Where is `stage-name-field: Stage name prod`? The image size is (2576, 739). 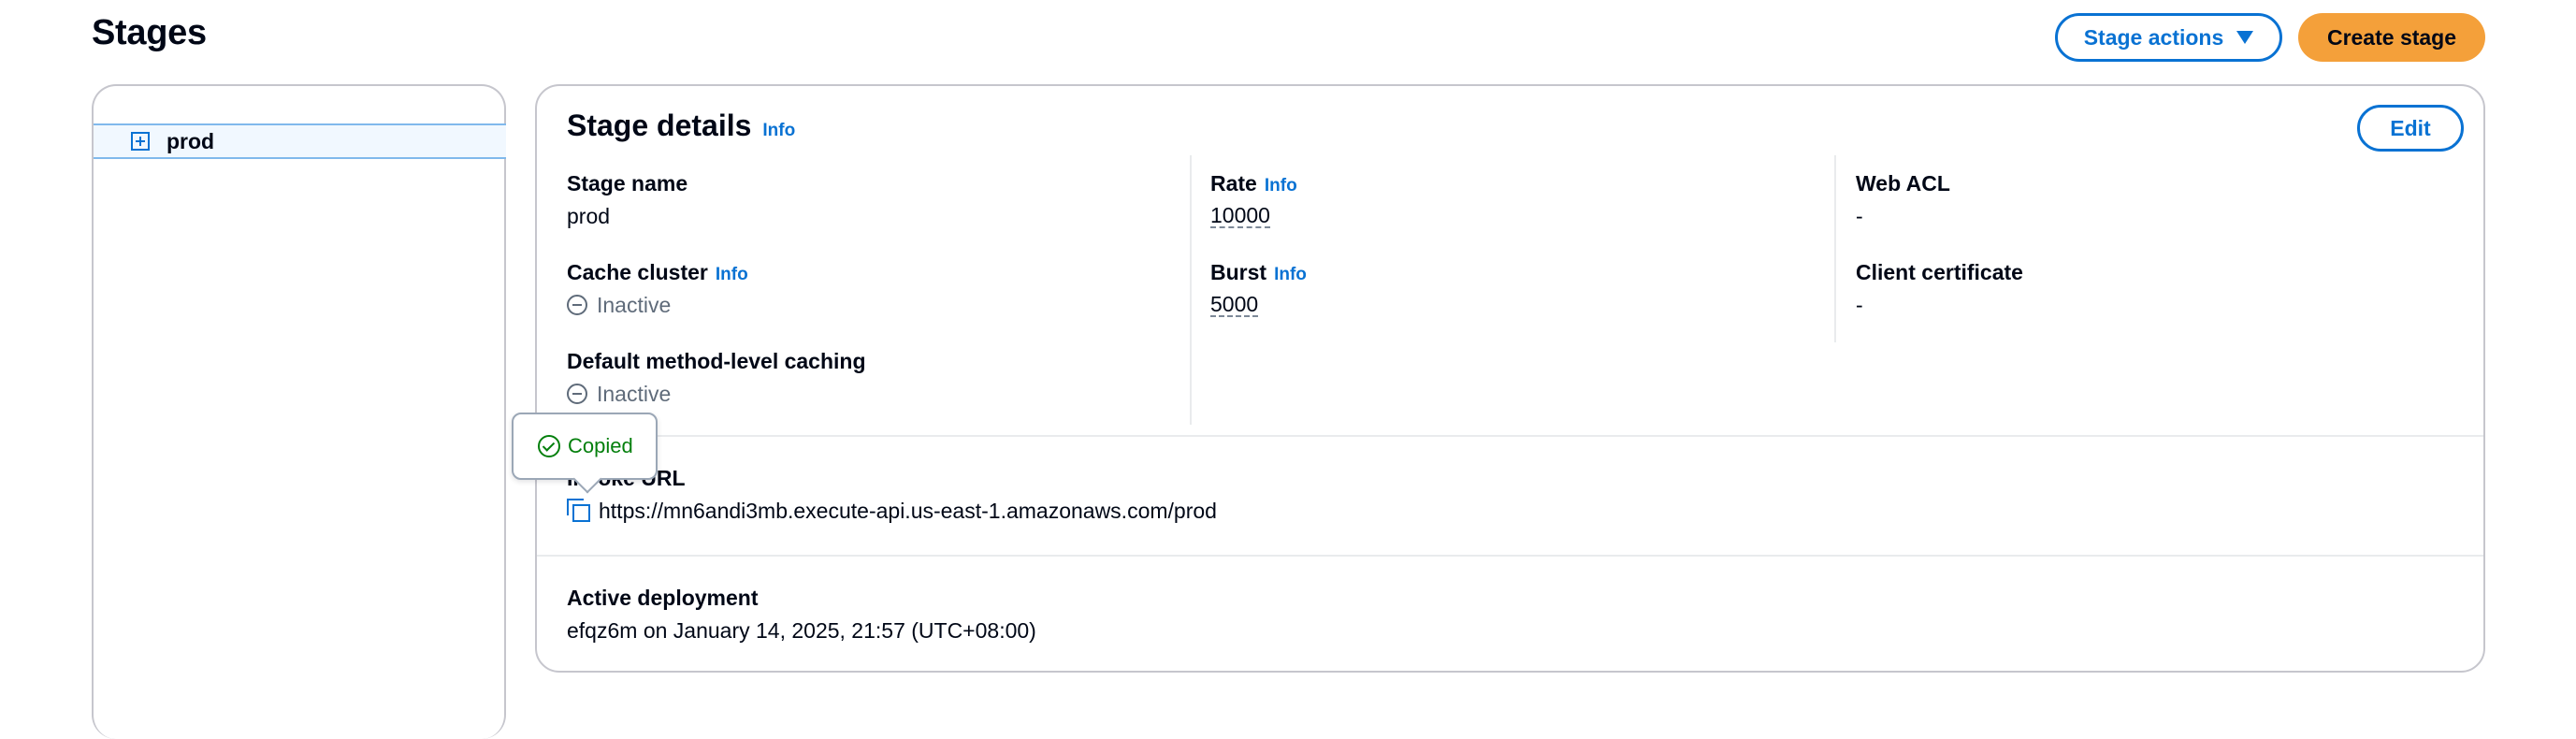 stage-name-field: Stage name prod is located at coordinates (627, 201).